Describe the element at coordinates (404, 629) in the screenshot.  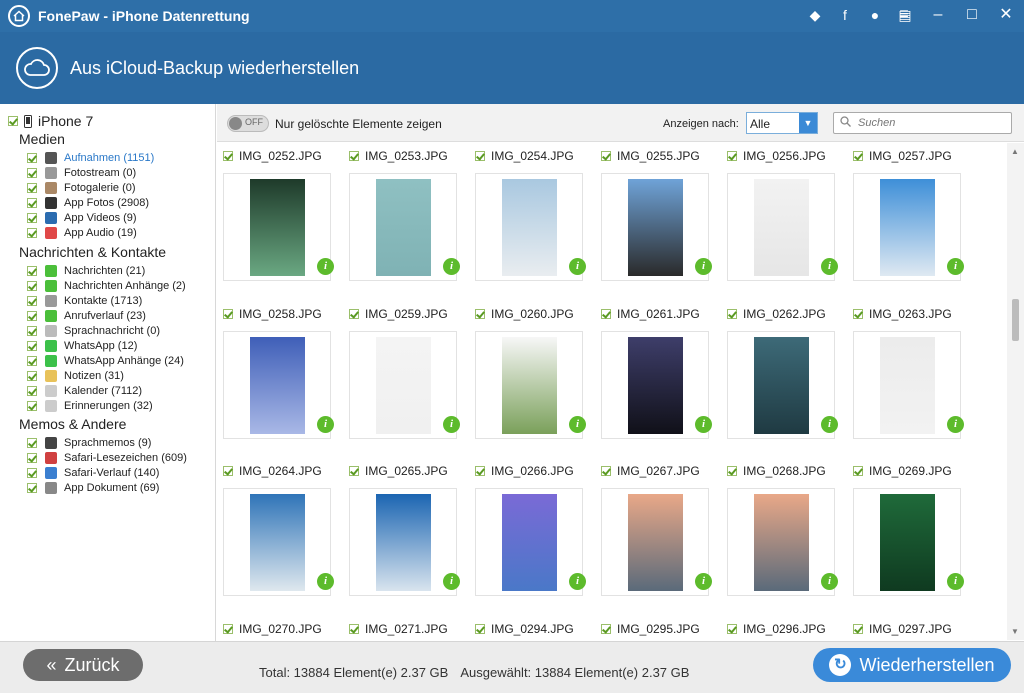
I see `photo-item: IMG_0271.JPG` at that location.